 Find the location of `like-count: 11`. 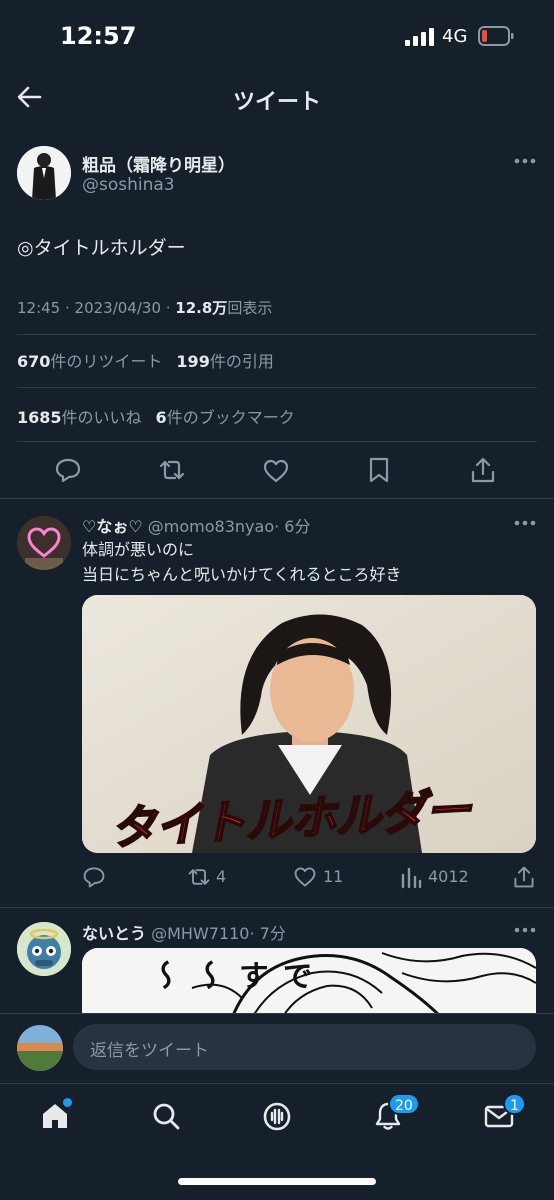

like-count: 11 is located at coordinates (333, 876).